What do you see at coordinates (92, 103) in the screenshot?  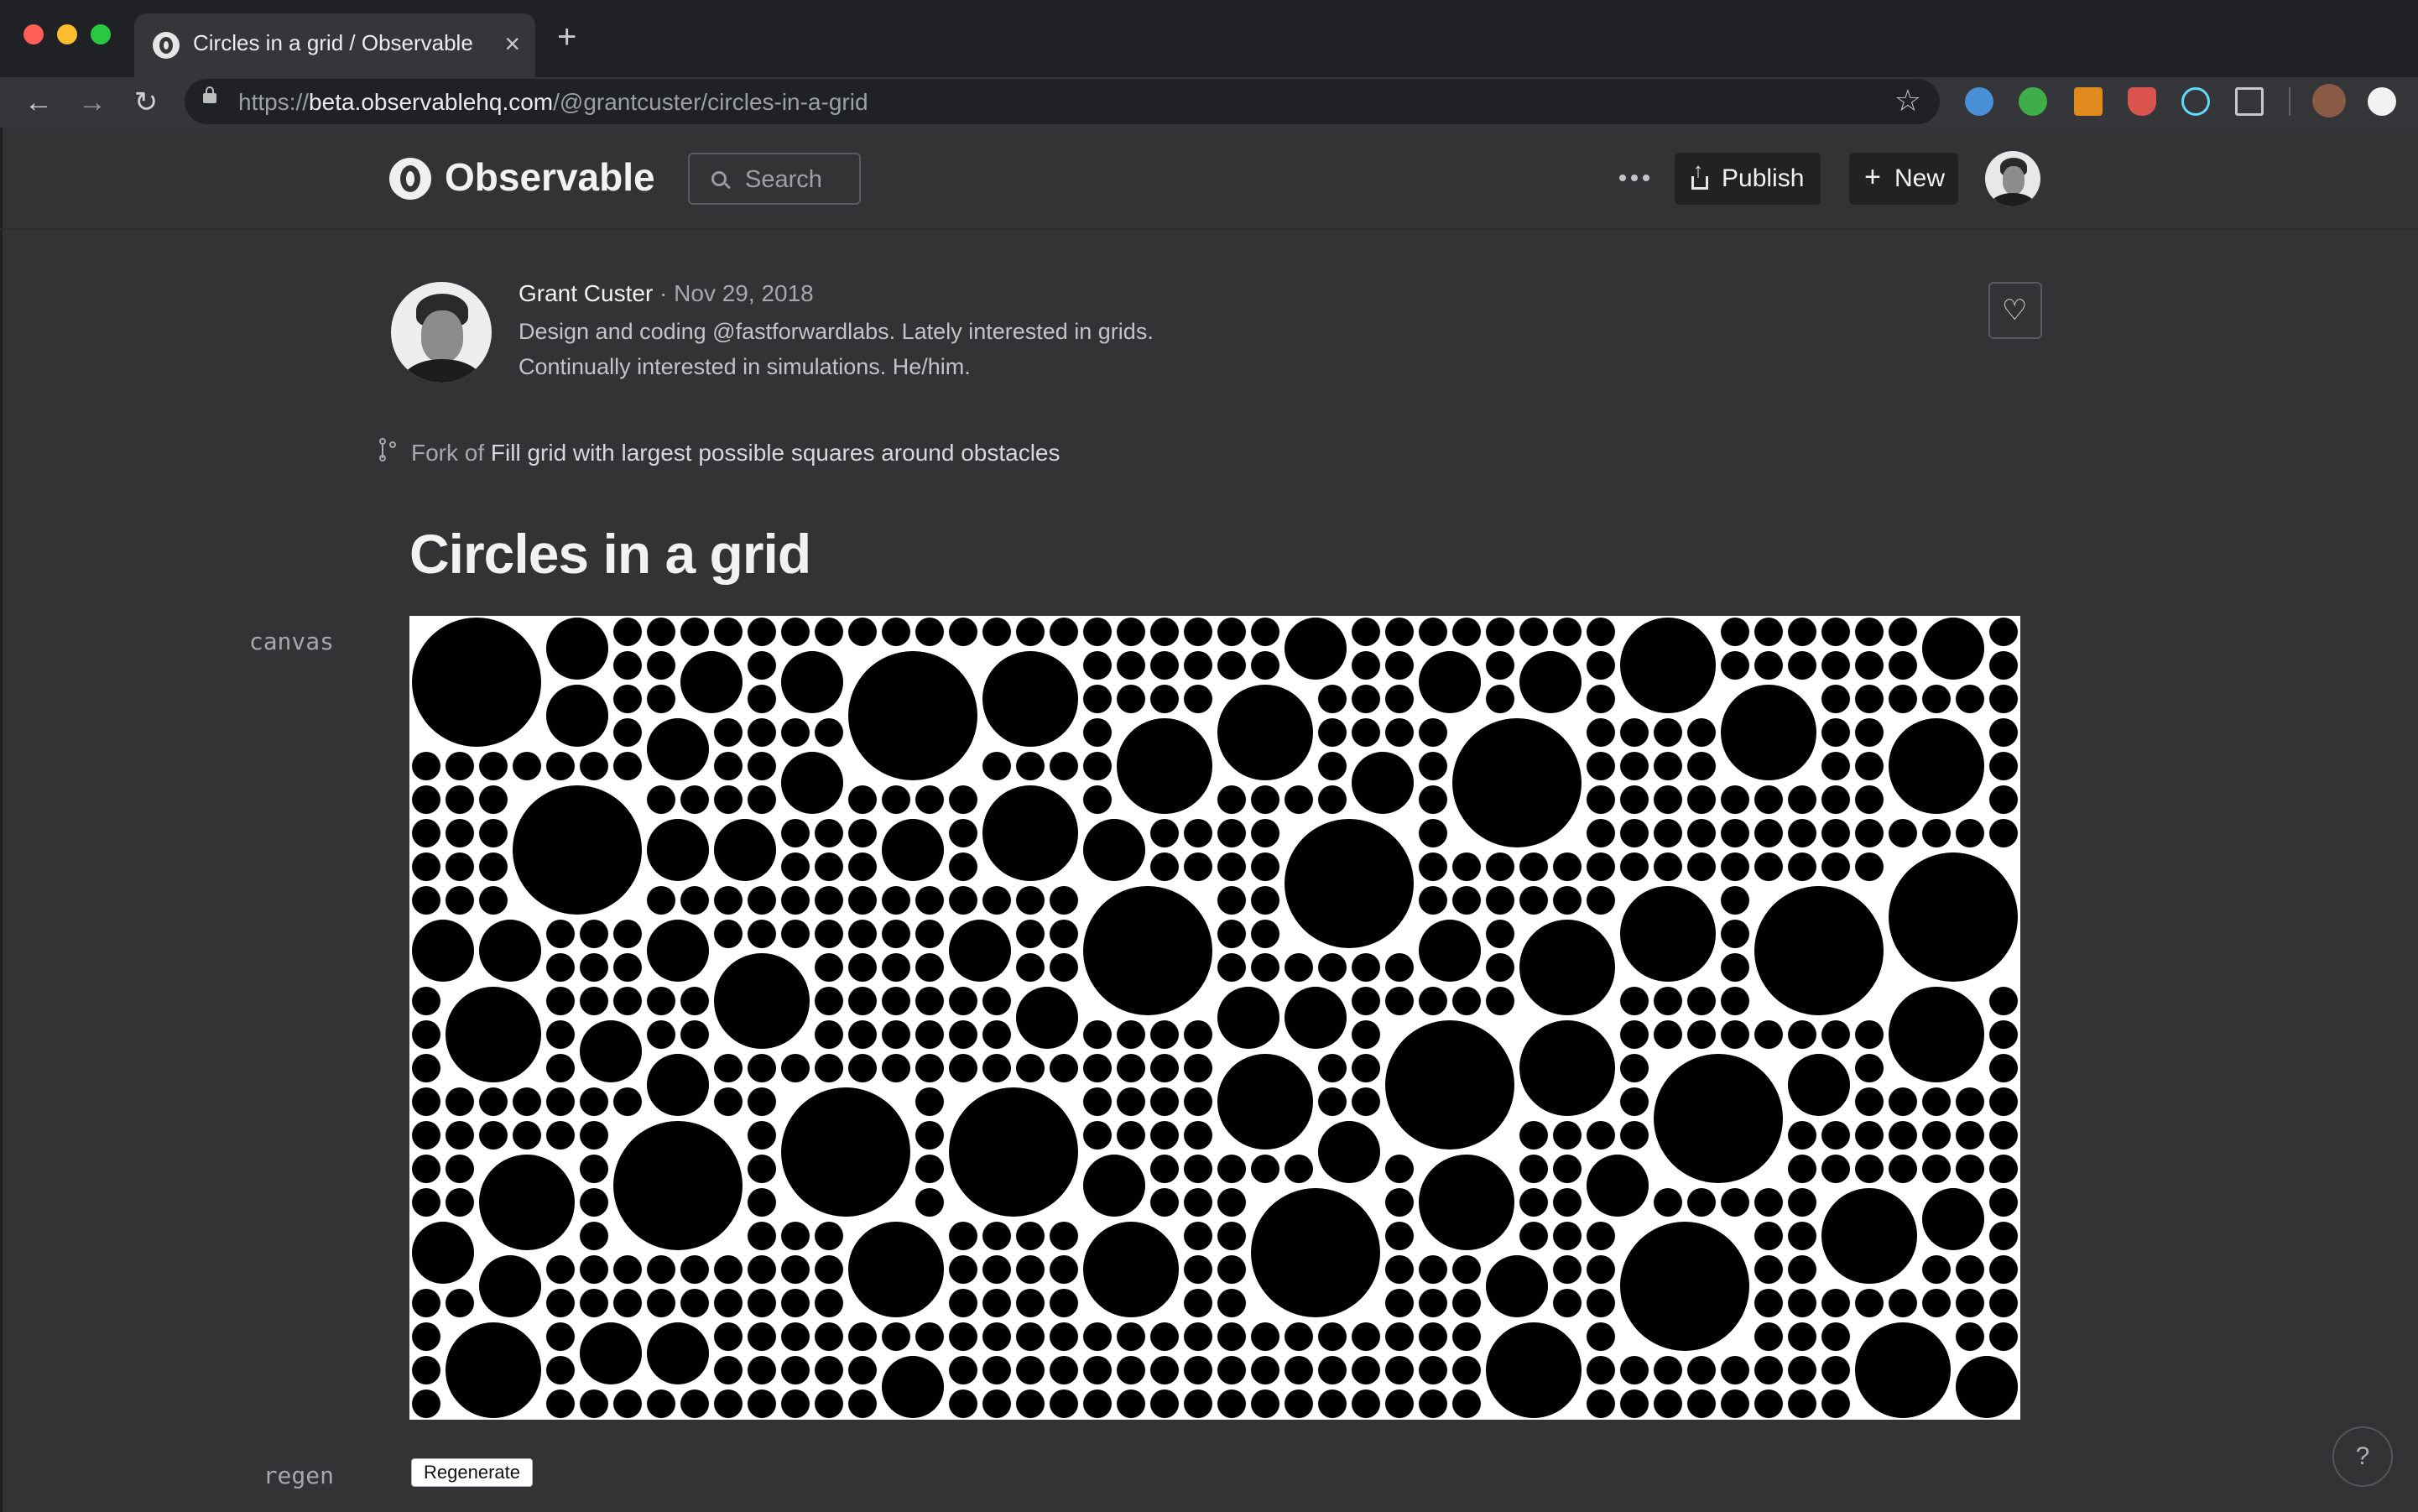 I see `forward-arrow-icon: →` at bounding box center [92, 103].